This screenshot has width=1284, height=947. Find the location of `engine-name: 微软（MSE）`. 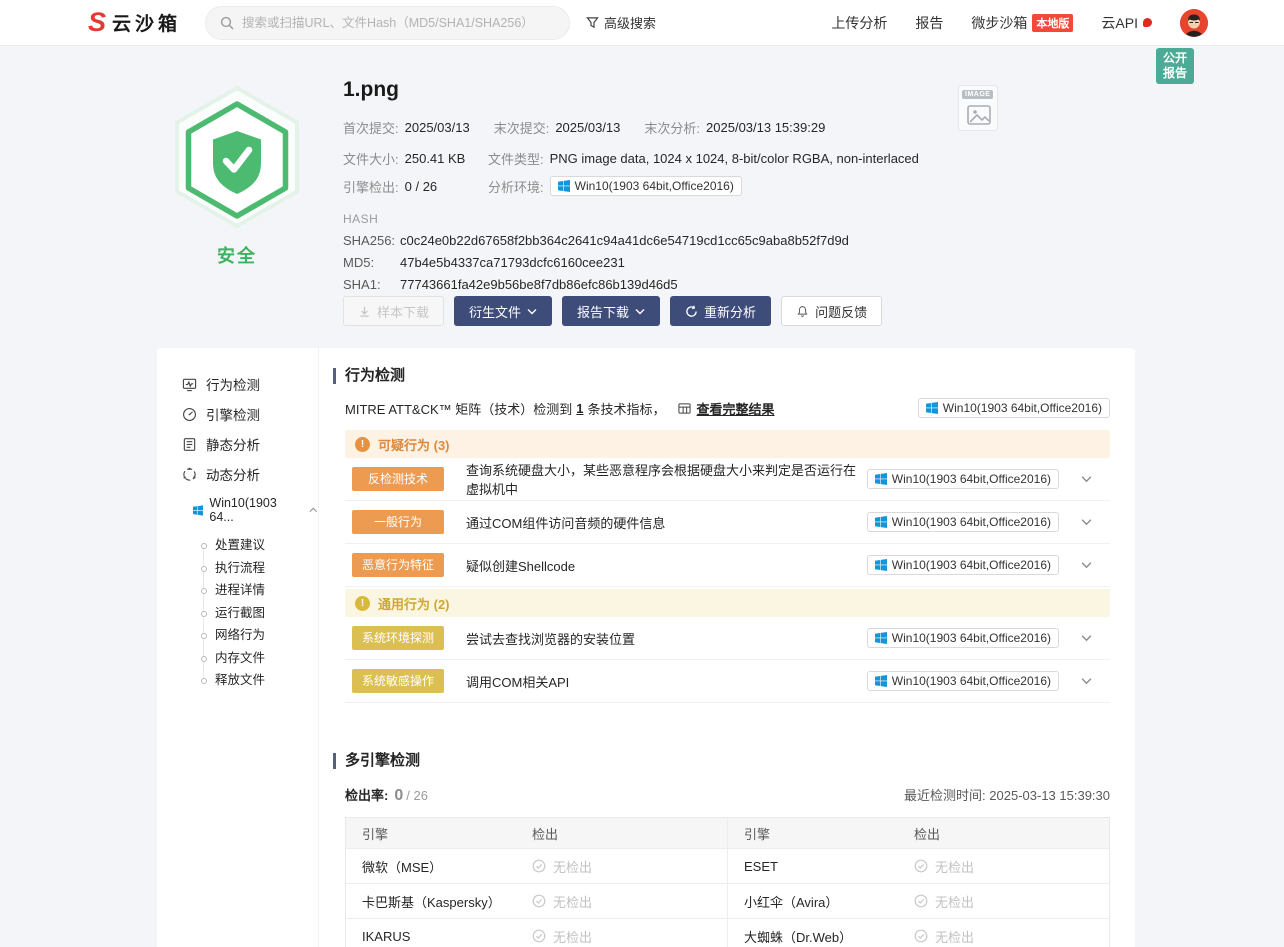

engine-name: 微软（MSE） is located at coordinates (402, 867).